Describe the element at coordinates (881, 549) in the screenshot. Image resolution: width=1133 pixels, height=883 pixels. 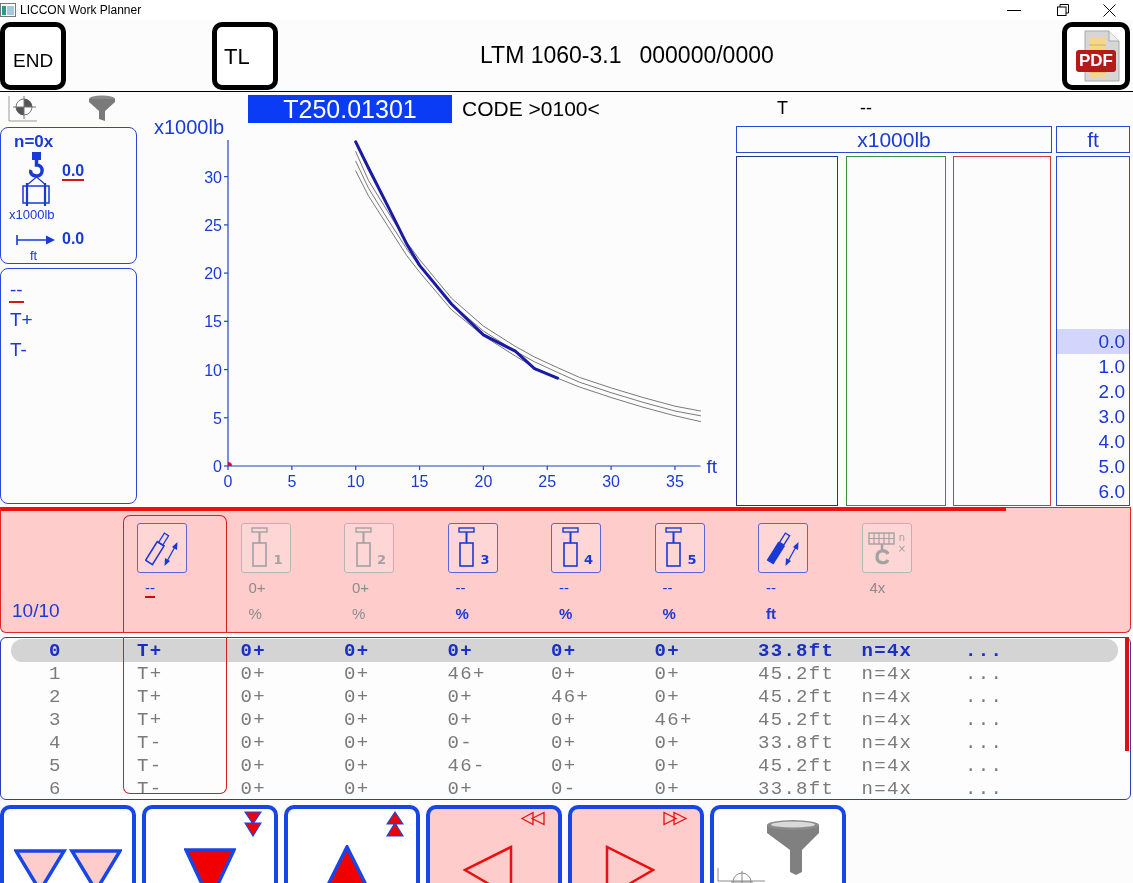
I see `hook-block-icon` at that location.